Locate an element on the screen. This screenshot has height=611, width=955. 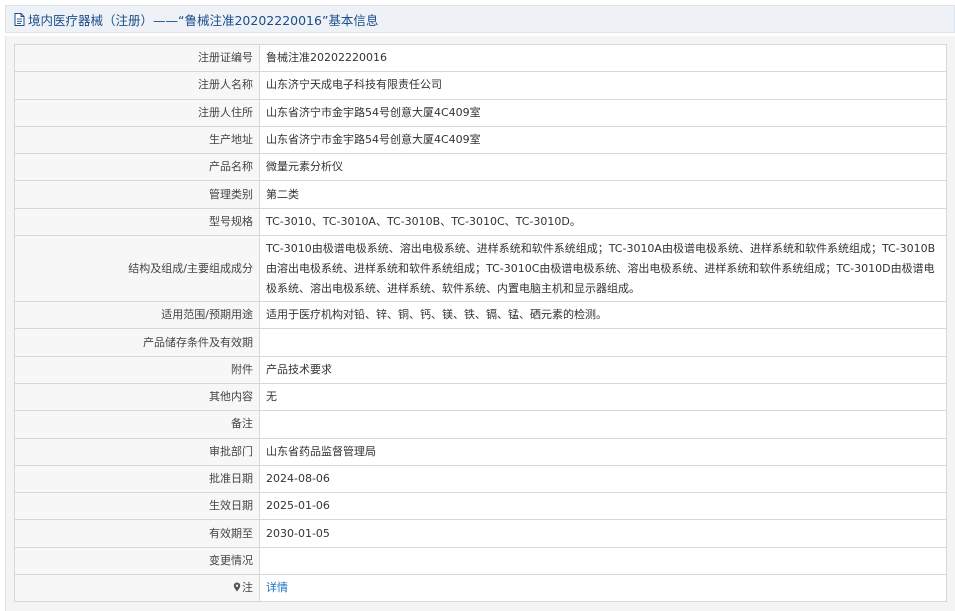
row-value: 山东济宁天成电子科技有限责任公司 is located at coordinates (603, 85).